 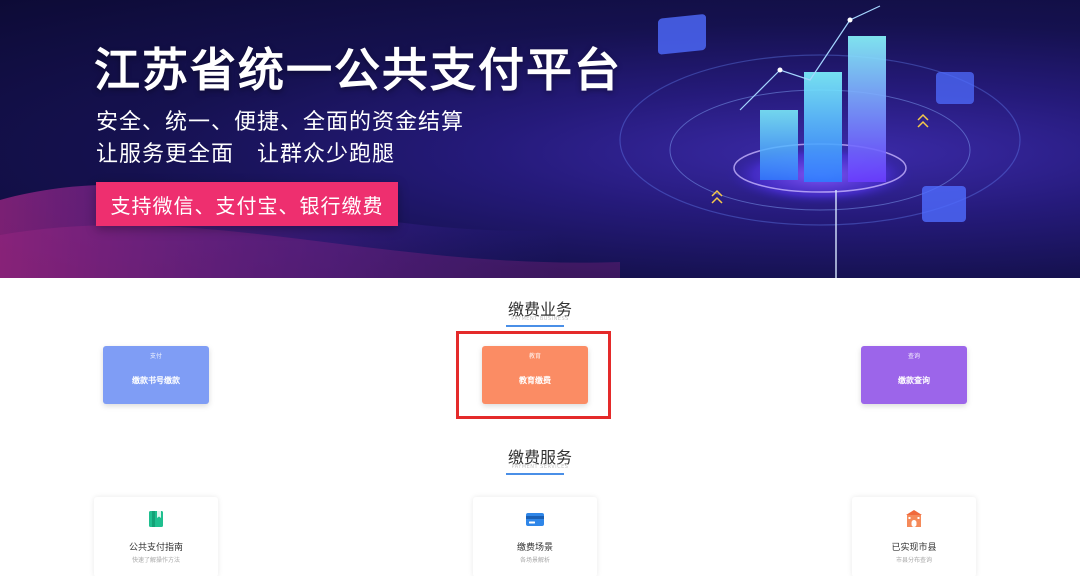 What do you see at coordinates (280, 122) in the screenshot?
I see `banner-subtitle-line1: 安全、统一、便捷、全面的资金结算` at bounding box center [280, 122].